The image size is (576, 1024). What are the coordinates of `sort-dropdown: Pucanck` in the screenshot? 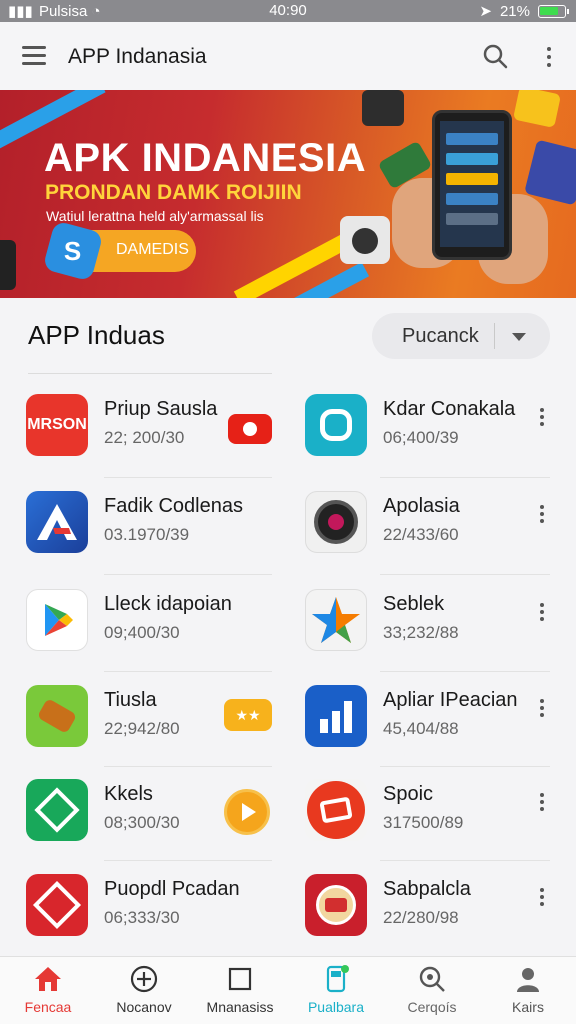 It's located at (461, 336).